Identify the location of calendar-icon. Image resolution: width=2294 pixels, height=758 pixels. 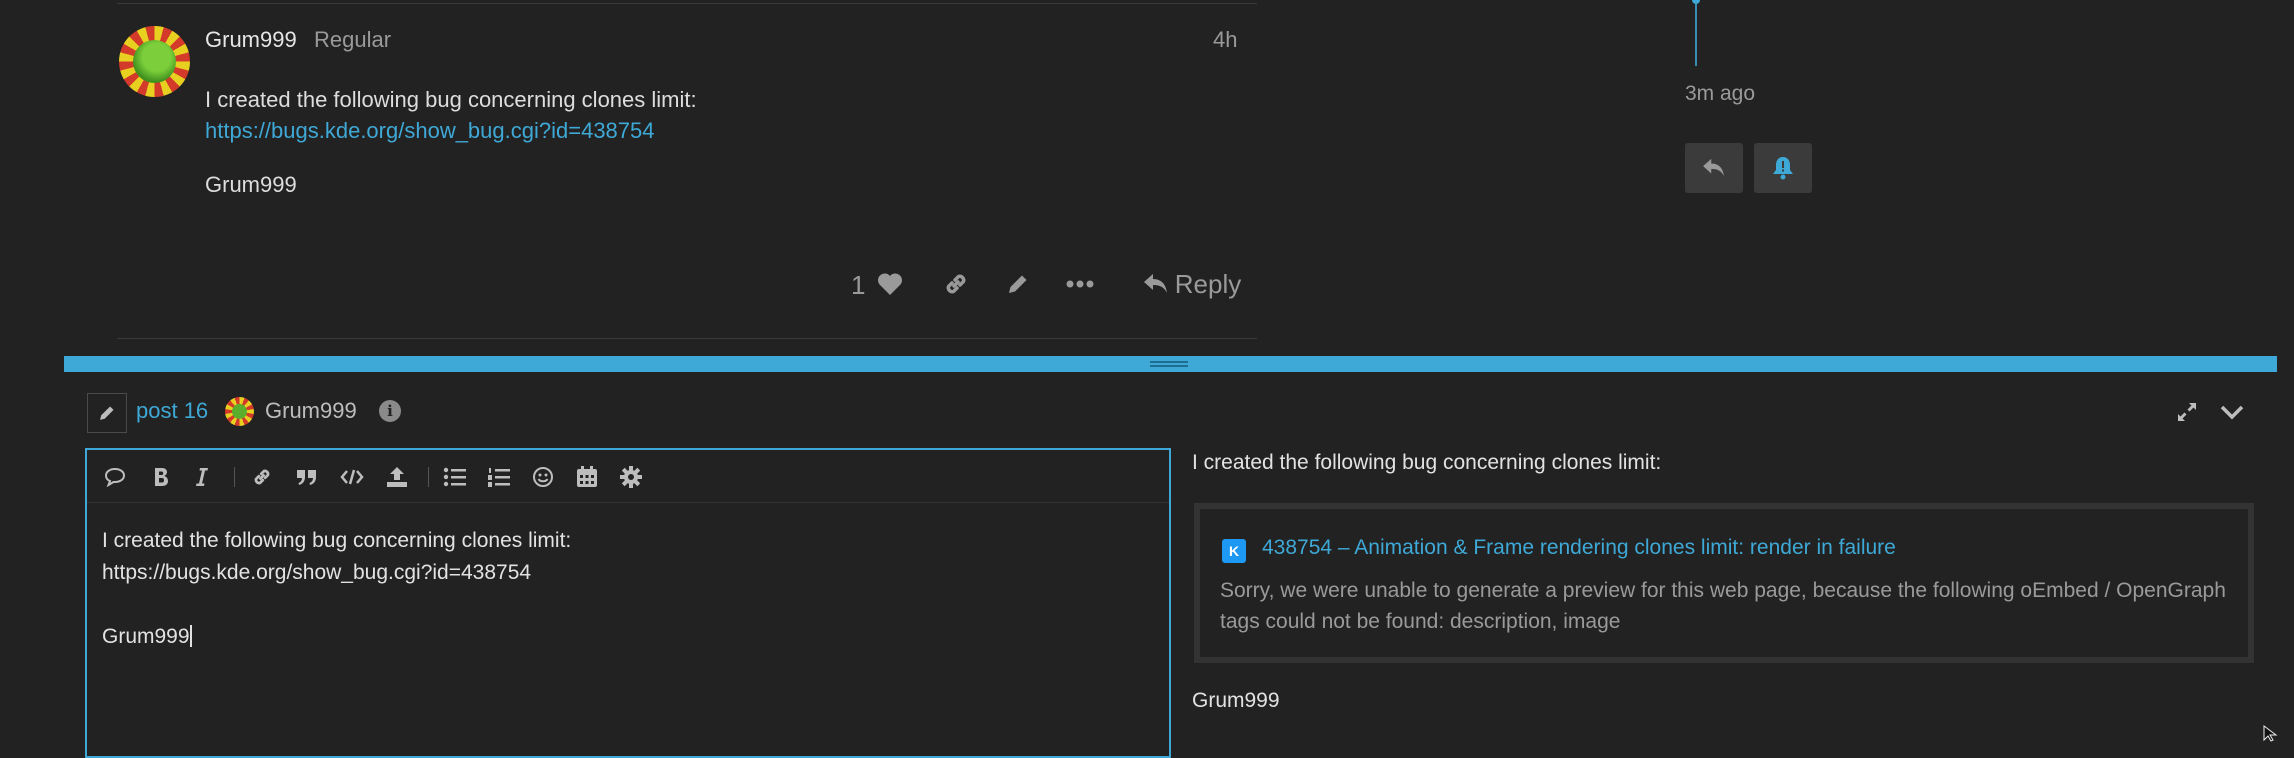
(587, 476).